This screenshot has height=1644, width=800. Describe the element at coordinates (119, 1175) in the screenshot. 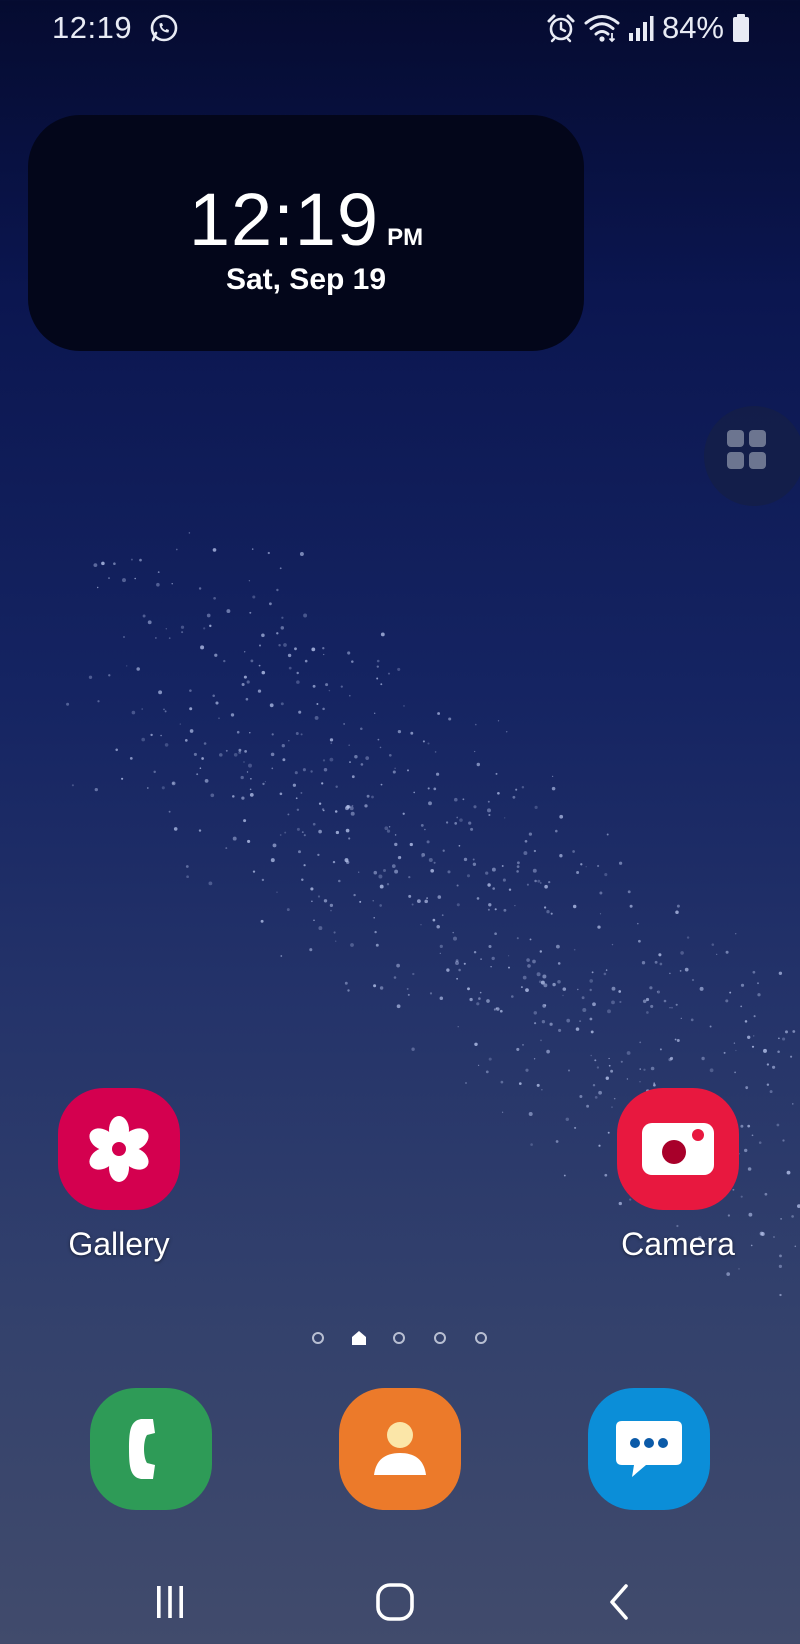

I see `app-gallery: Gallery` at that location.